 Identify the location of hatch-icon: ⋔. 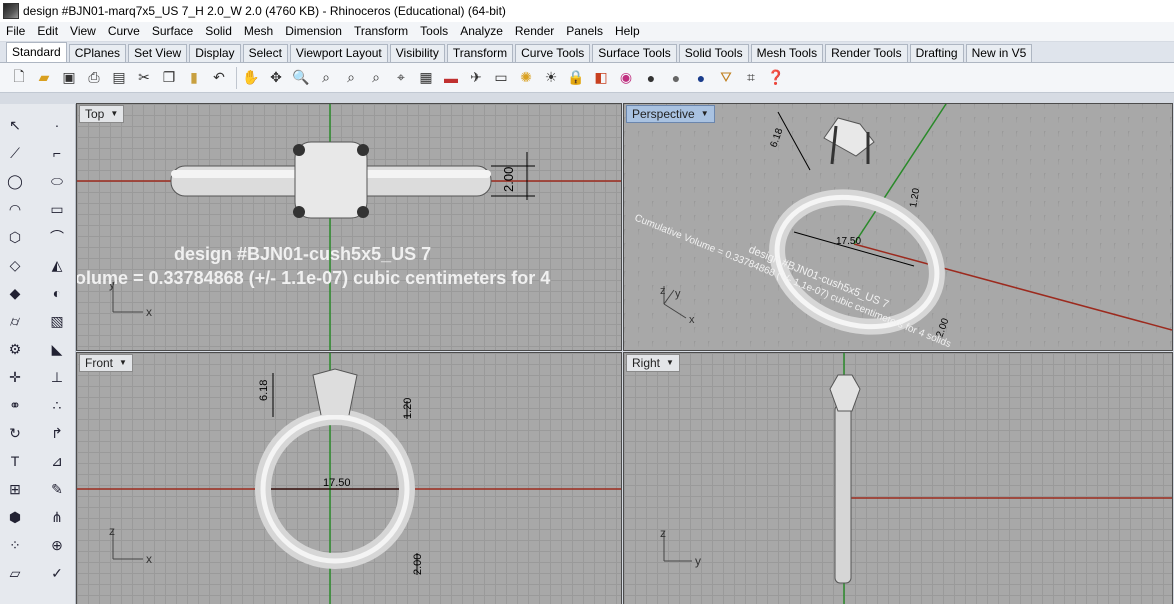
(57, 517).